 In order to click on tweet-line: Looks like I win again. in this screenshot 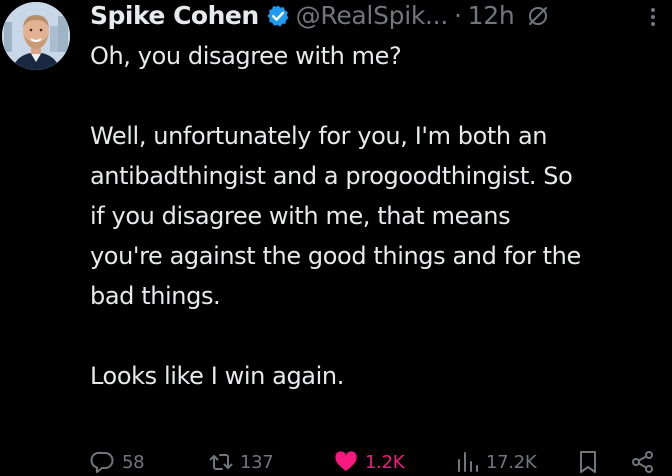, I will do `click(217, 376)`.